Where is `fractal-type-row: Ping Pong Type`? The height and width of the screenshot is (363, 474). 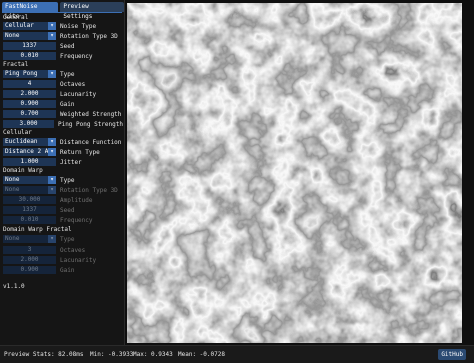
fractal-type-row: Ping Pong Type is located at coordinates (63, 74).